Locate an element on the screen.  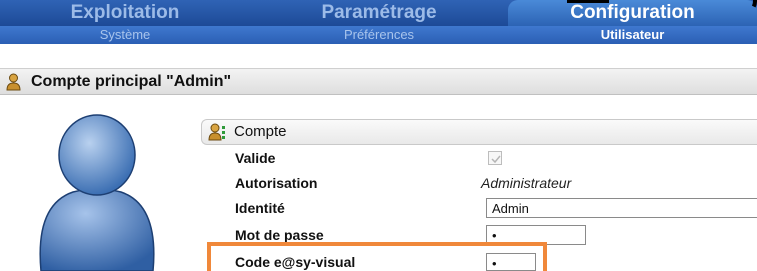
mot-de-passe-label: Mot de passe is located at coordinates (279, 235).